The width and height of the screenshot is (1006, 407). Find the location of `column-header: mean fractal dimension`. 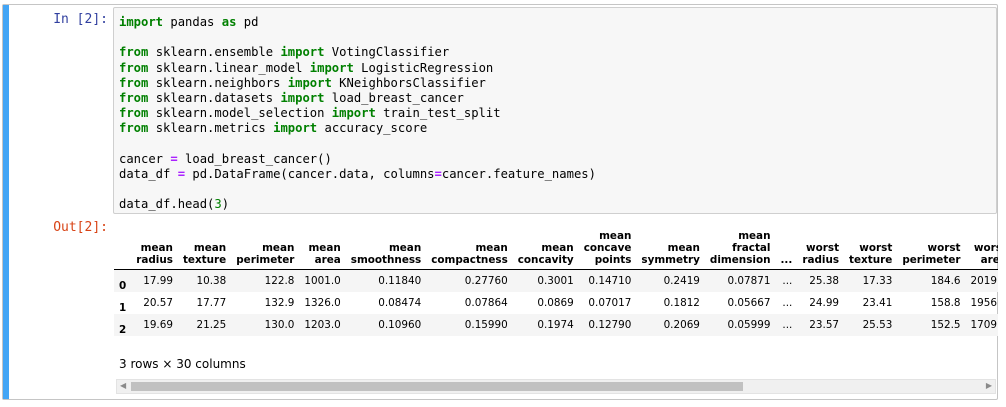

column-header: mean fractal dimension is located at coordinates (740, 246).